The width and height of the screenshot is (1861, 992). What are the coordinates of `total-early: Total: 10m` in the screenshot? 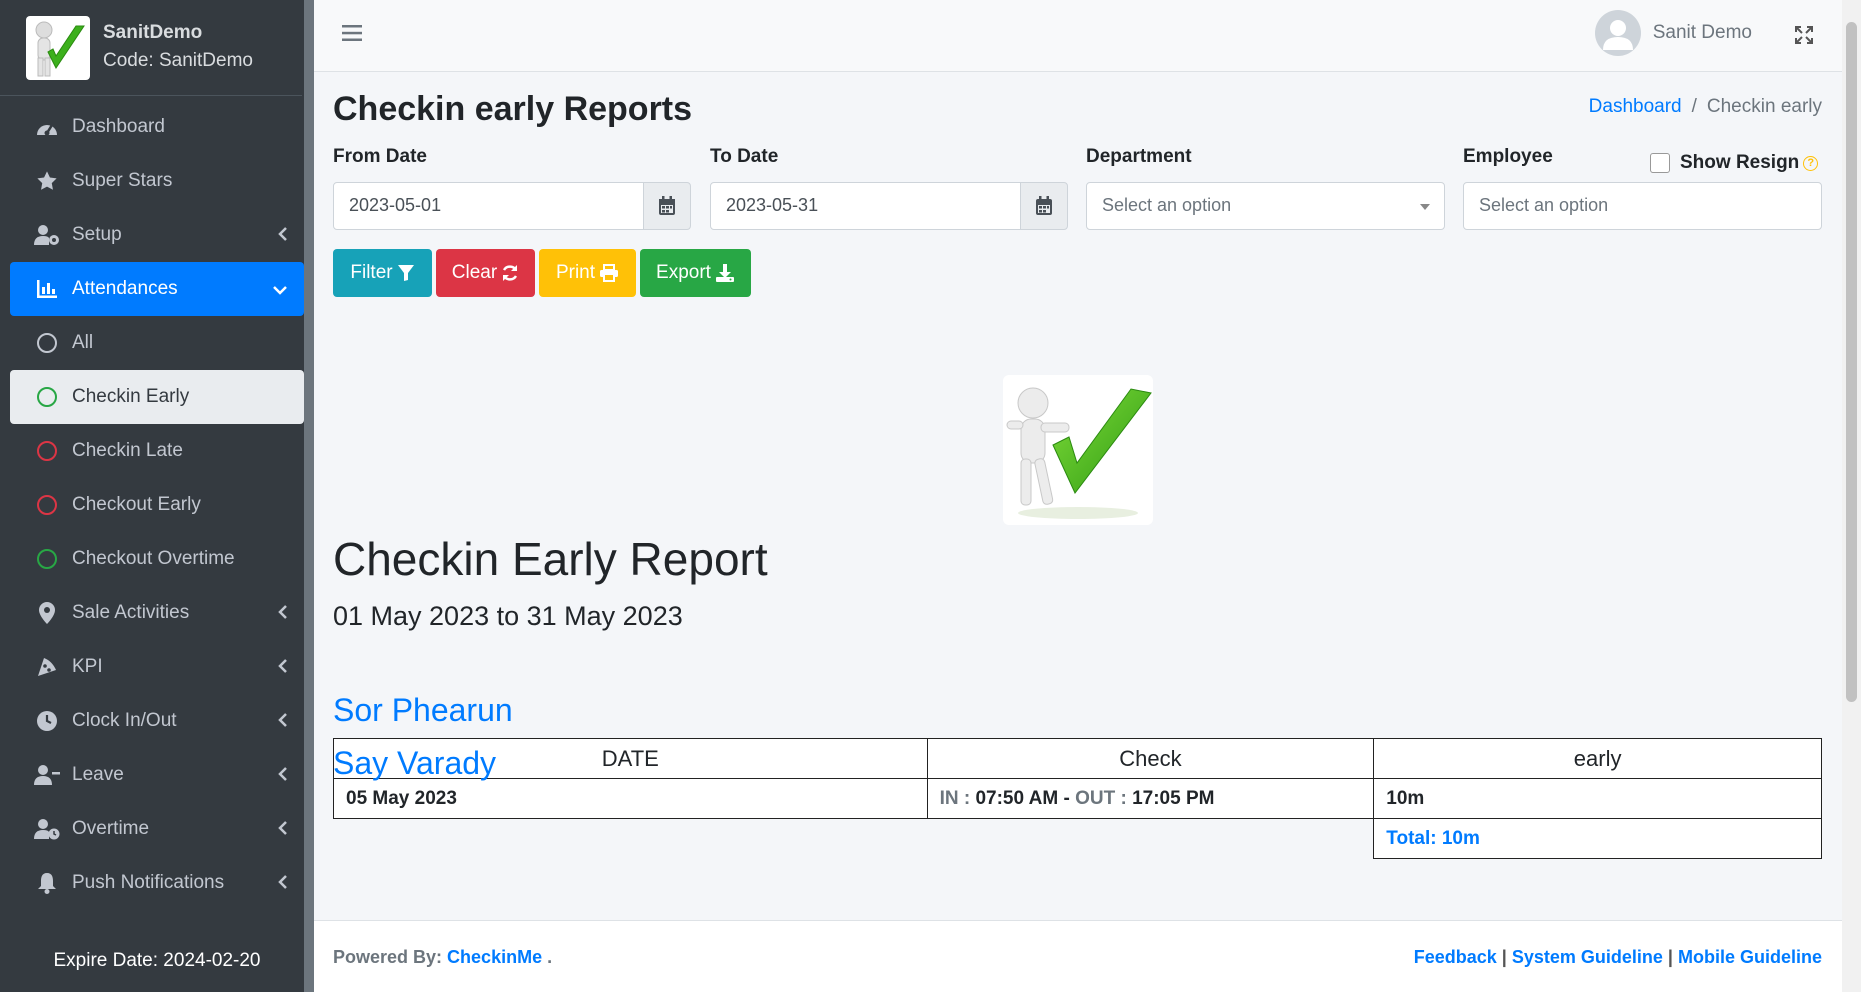 It's located at (1597, 838).